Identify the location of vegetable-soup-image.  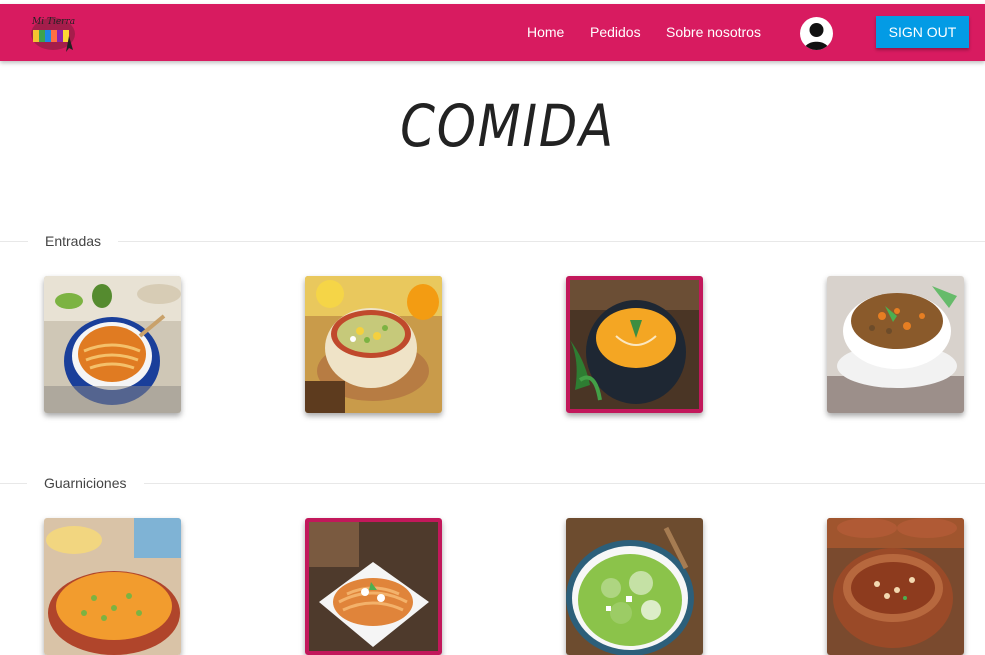
(373, 344).